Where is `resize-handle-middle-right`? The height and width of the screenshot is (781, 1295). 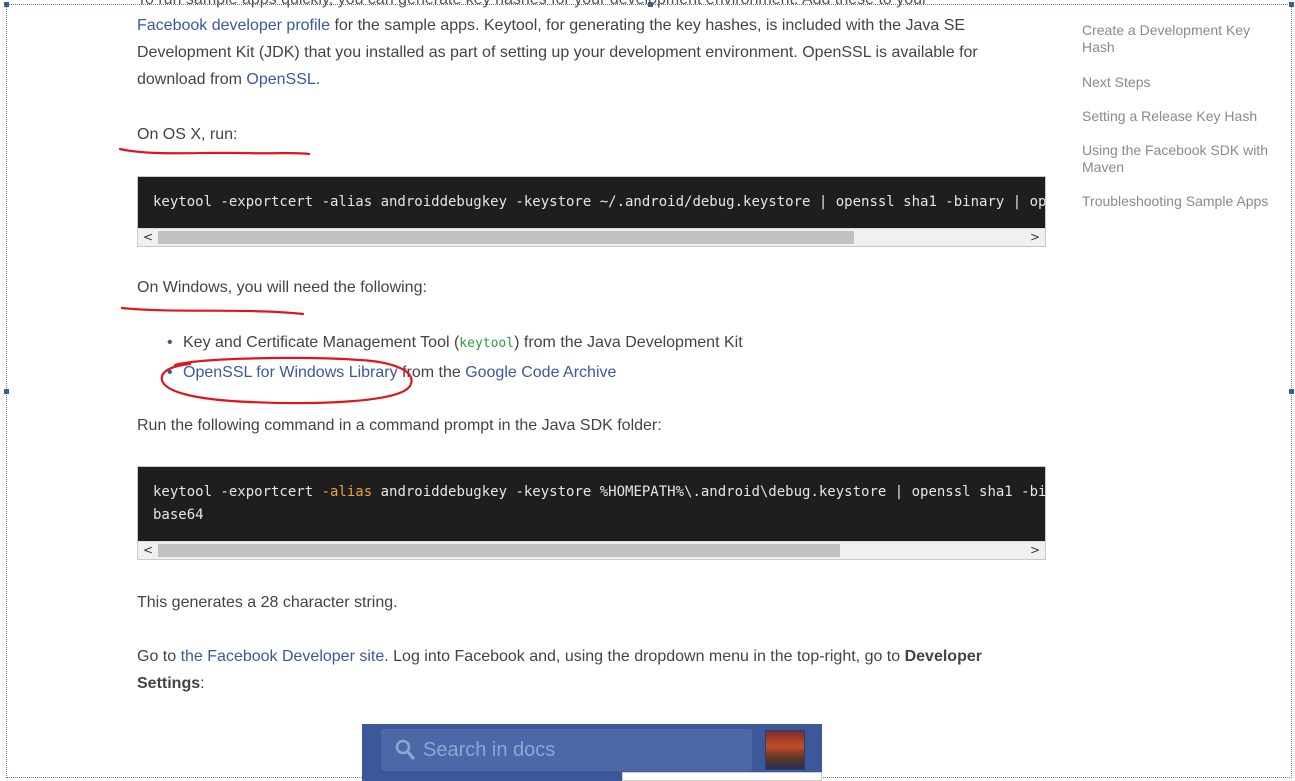 resize-handle-middle-right is located at coordinates (1291, 391).